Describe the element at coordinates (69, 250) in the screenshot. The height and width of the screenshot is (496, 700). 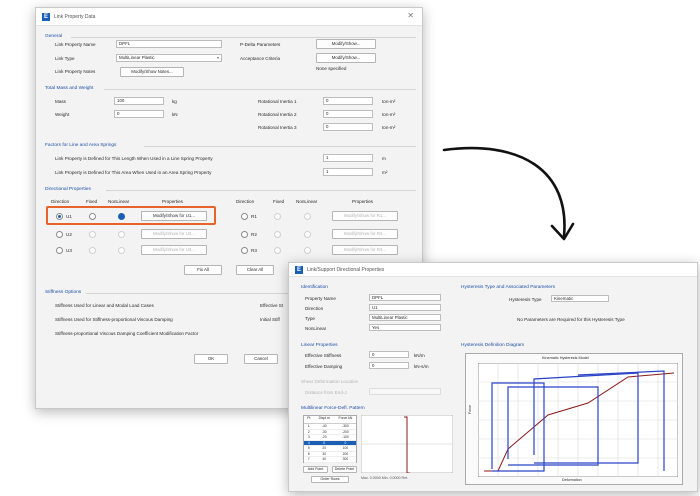
I see `u3-label: U3` at that location.